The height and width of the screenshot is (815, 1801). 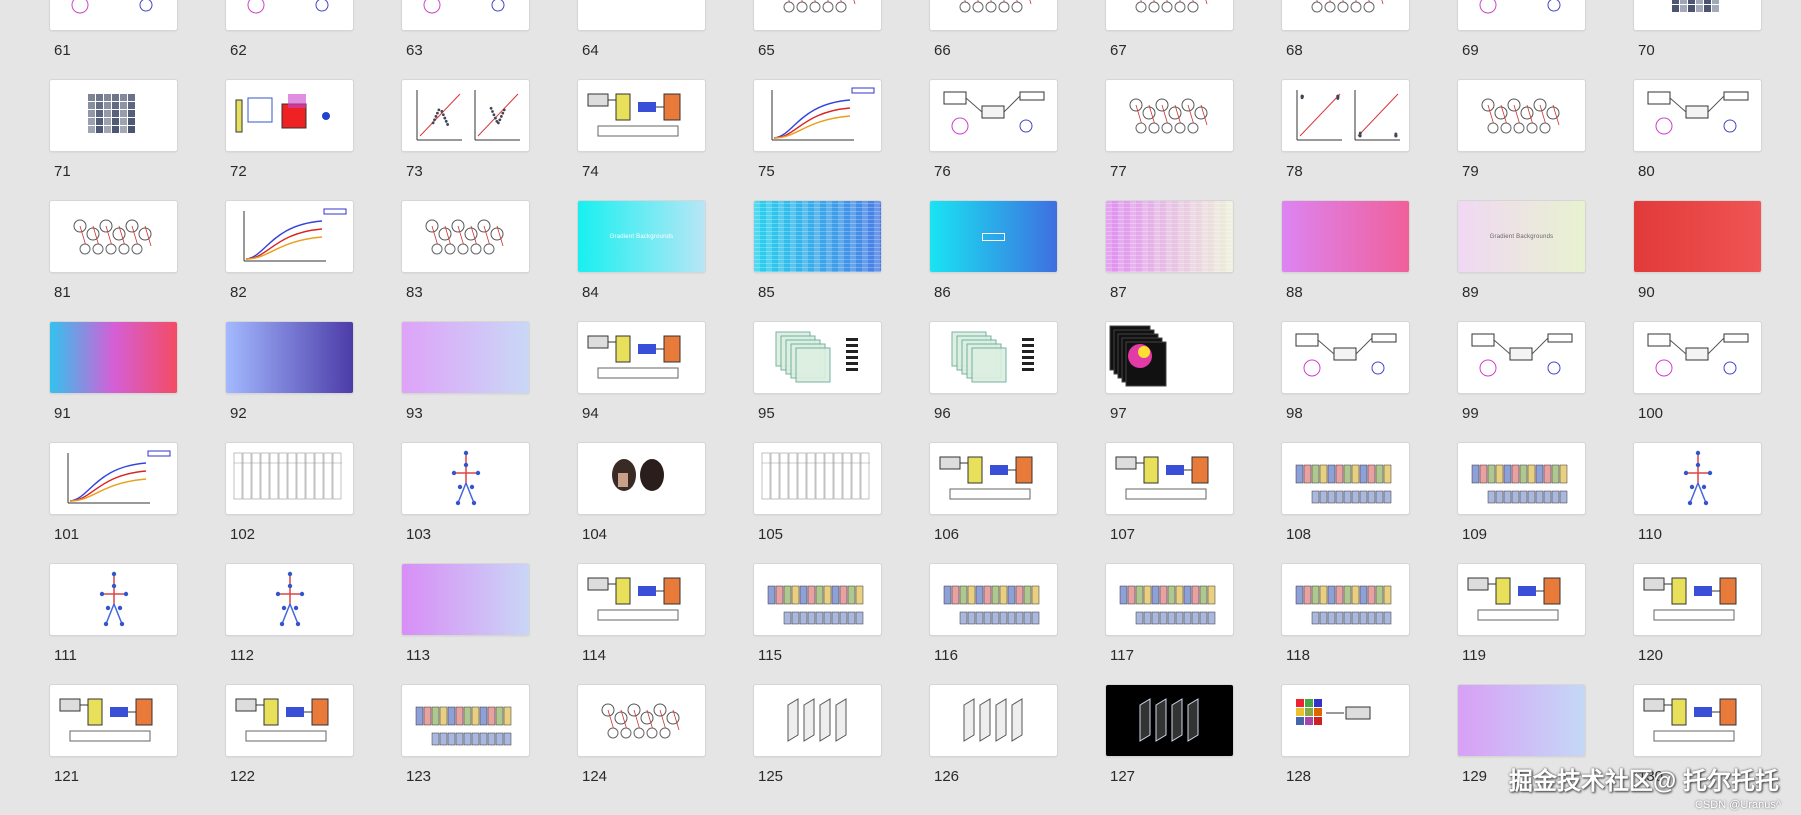 I want to click on slide-number-106: 106, so click(x=947, y=534).